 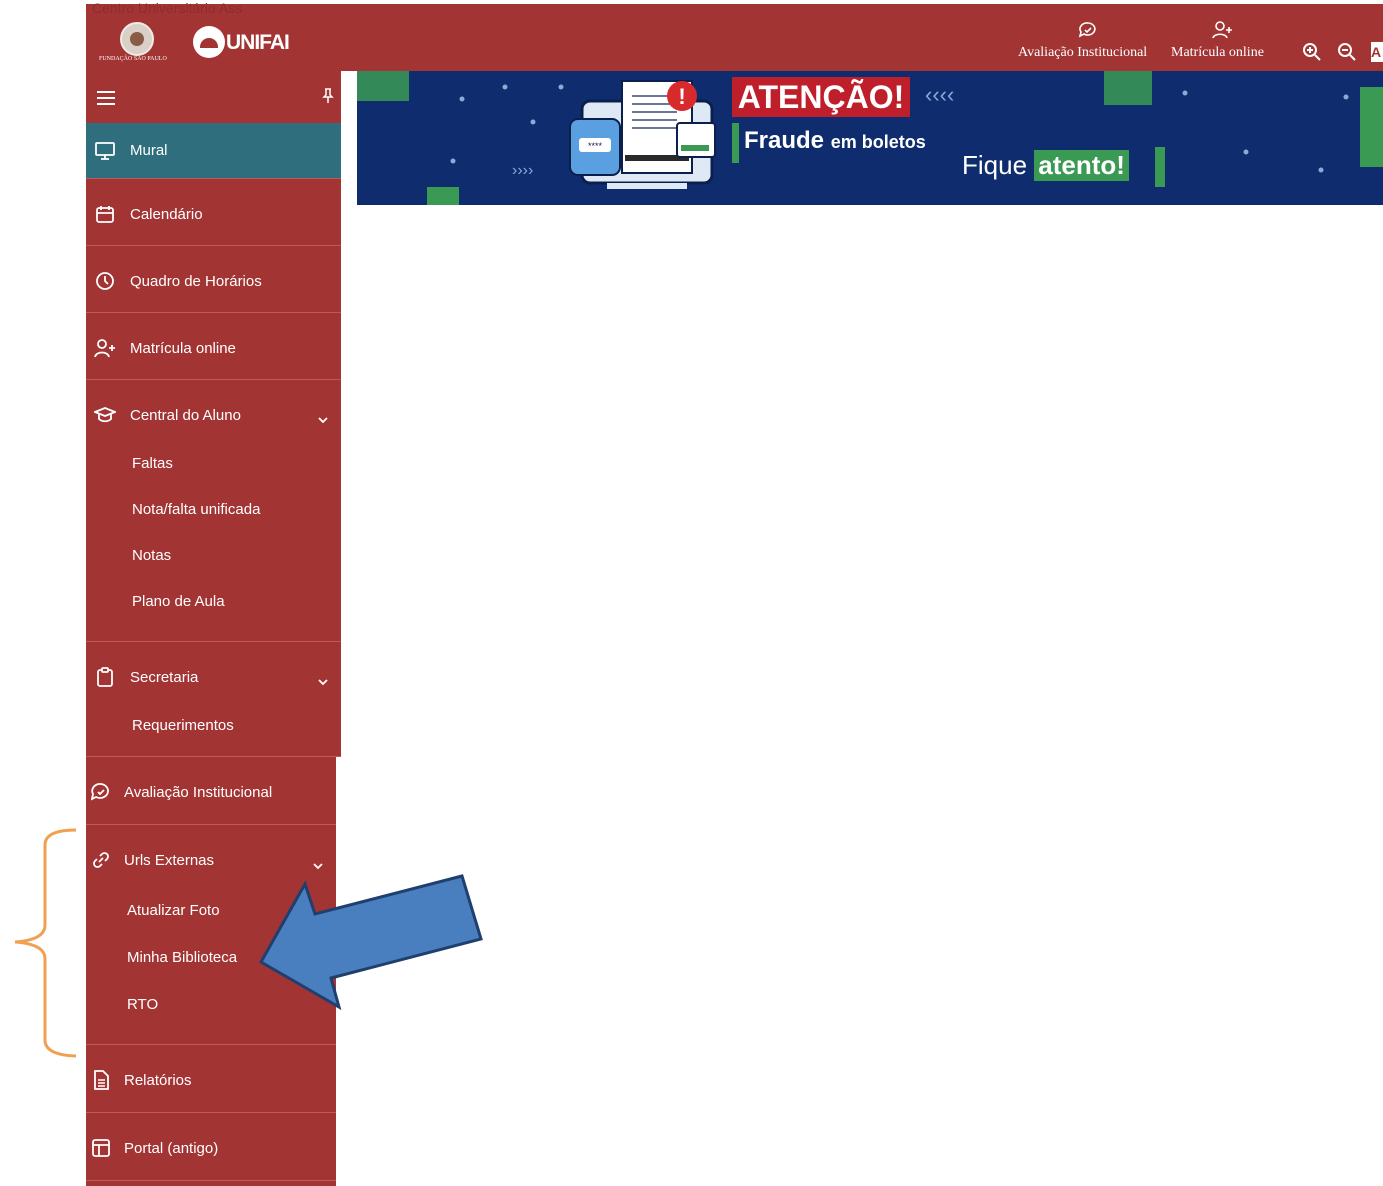 What do you see at coordinates (370, 942) in the screenshot?
I see `annotation-arrow` at bounding box center [370, 942].